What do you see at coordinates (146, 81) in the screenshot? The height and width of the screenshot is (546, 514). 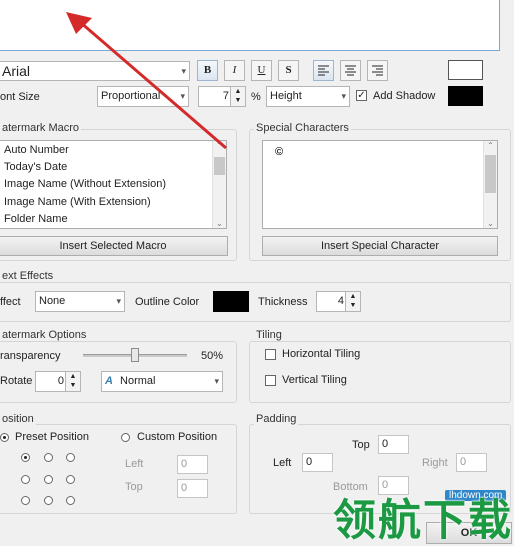 I see `annotation-arrow` at bounding box center [146, 81].